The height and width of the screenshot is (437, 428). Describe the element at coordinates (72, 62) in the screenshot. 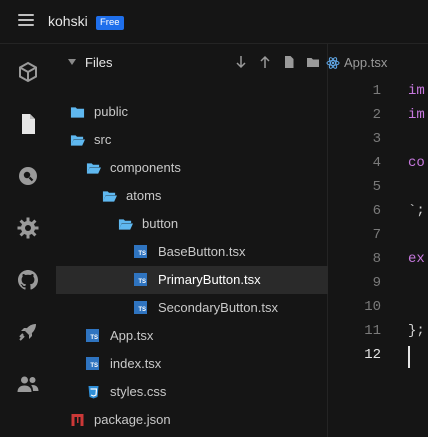

I see `collapse-caret-icon` at that location.